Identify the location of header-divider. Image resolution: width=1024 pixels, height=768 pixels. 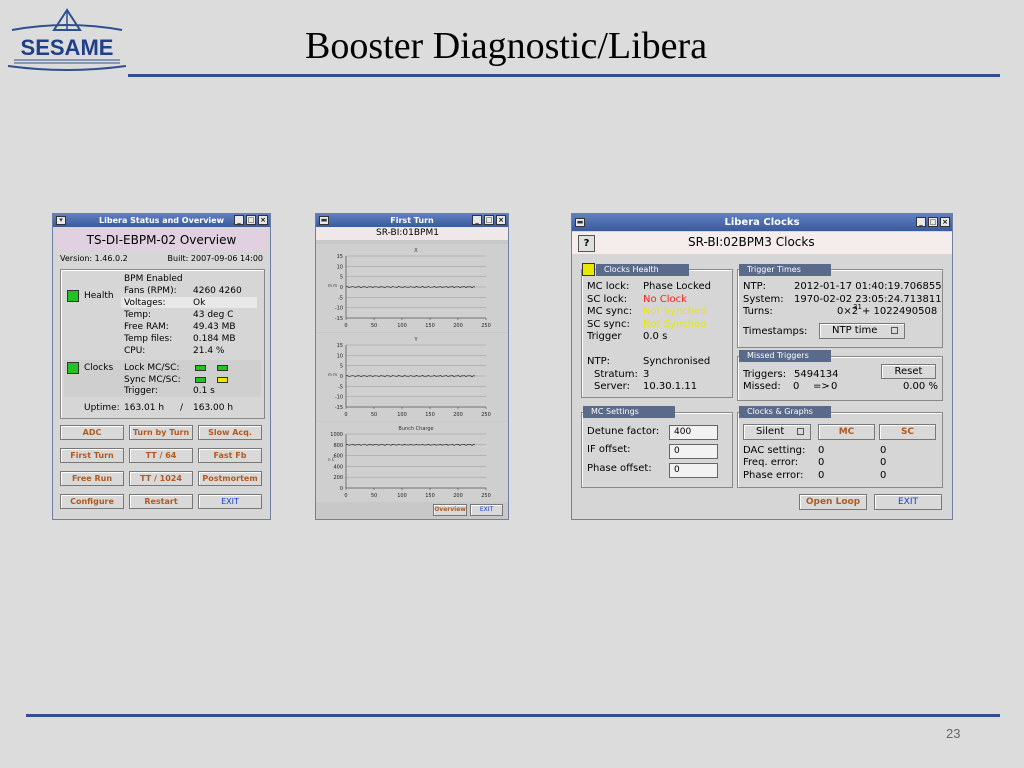
(564, 75).